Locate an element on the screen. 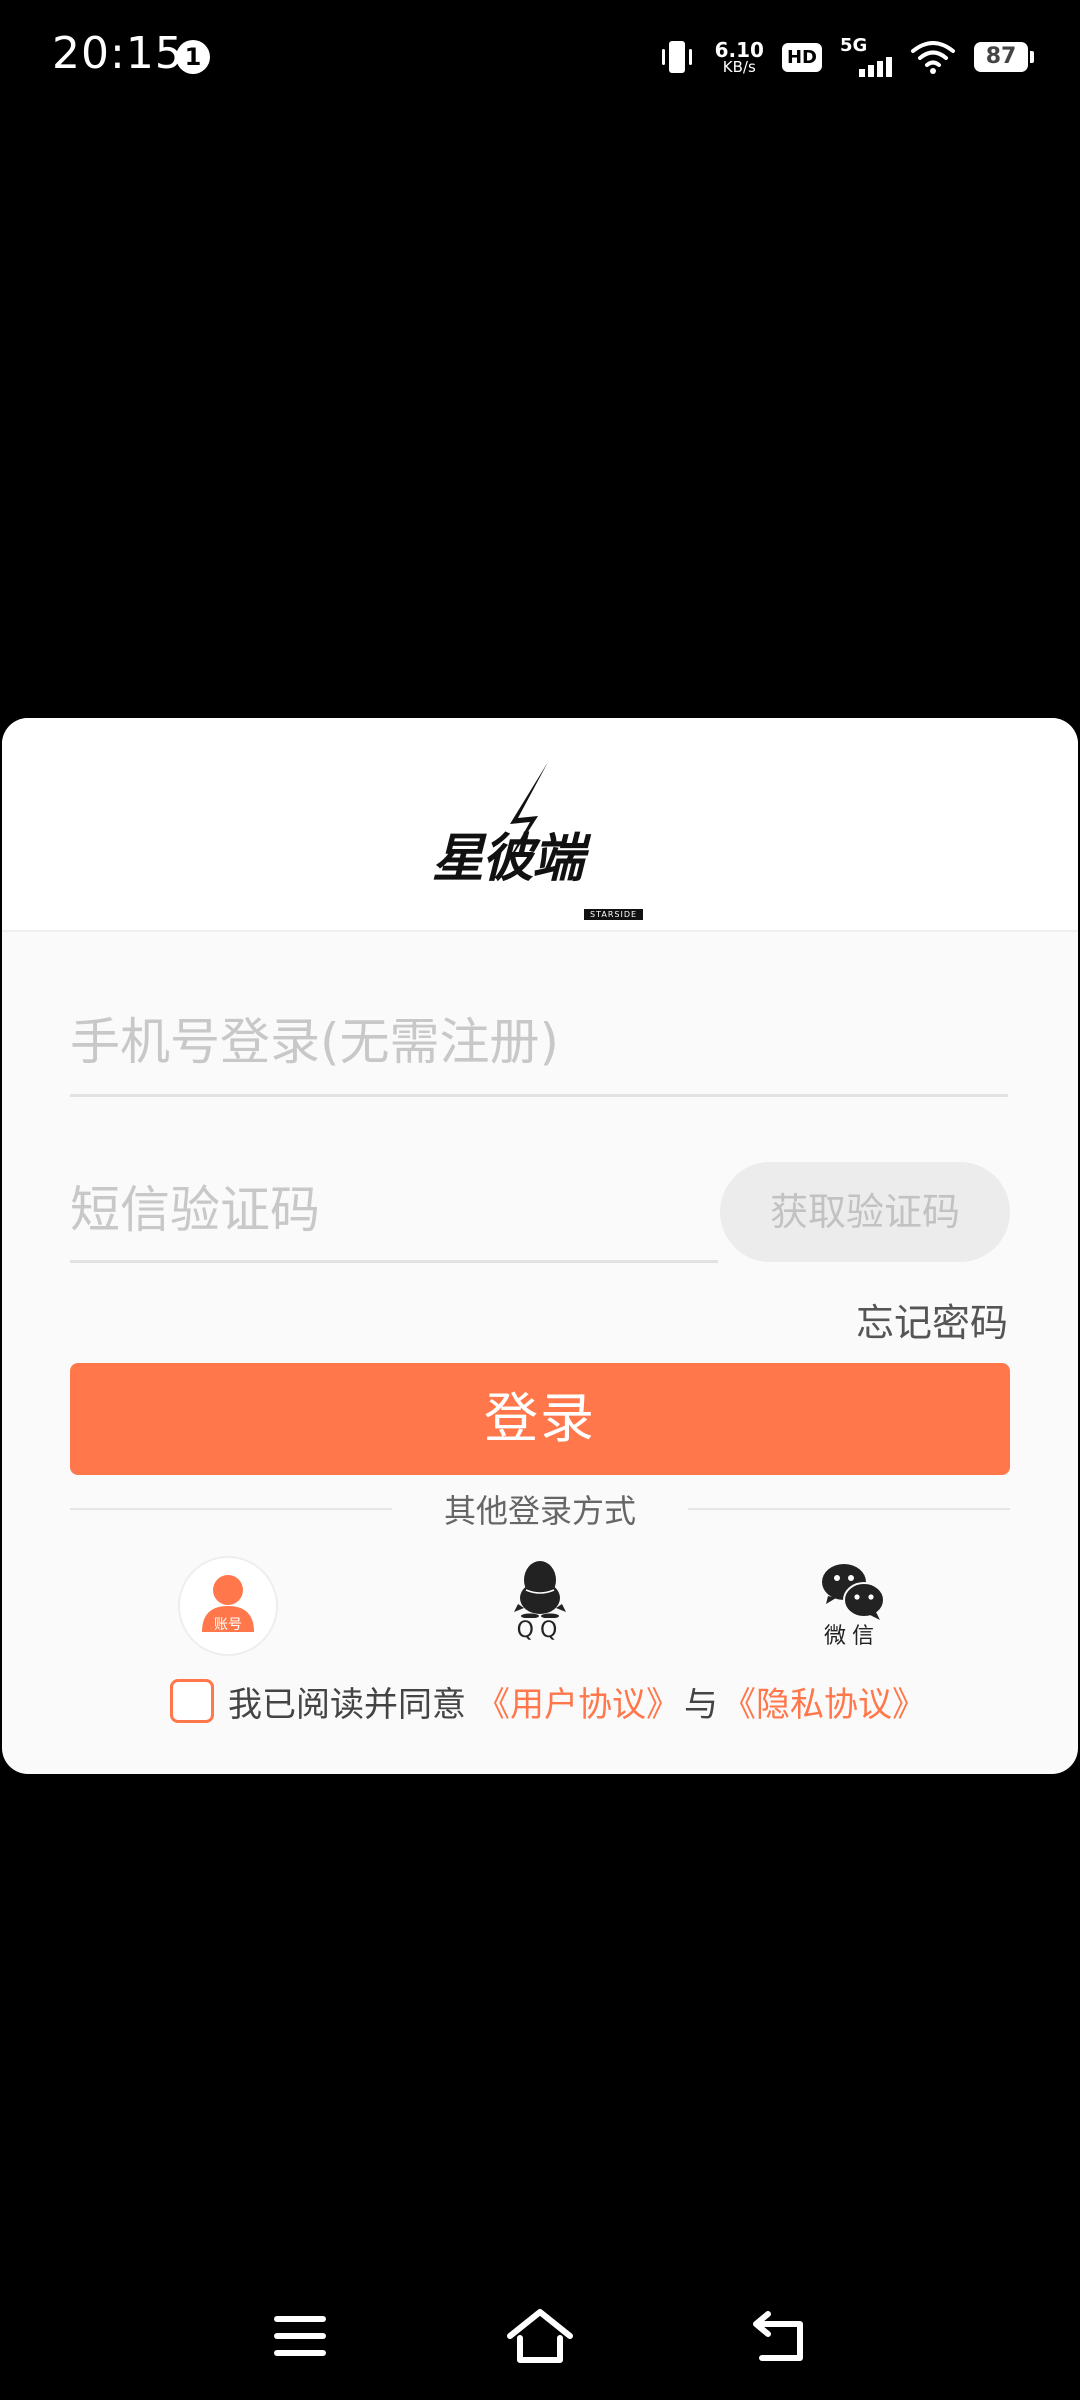 Image resolution: width=1080 pixels, height=2400 pixels. logo-text: 星彼端 is located at coordinates (508, 859).